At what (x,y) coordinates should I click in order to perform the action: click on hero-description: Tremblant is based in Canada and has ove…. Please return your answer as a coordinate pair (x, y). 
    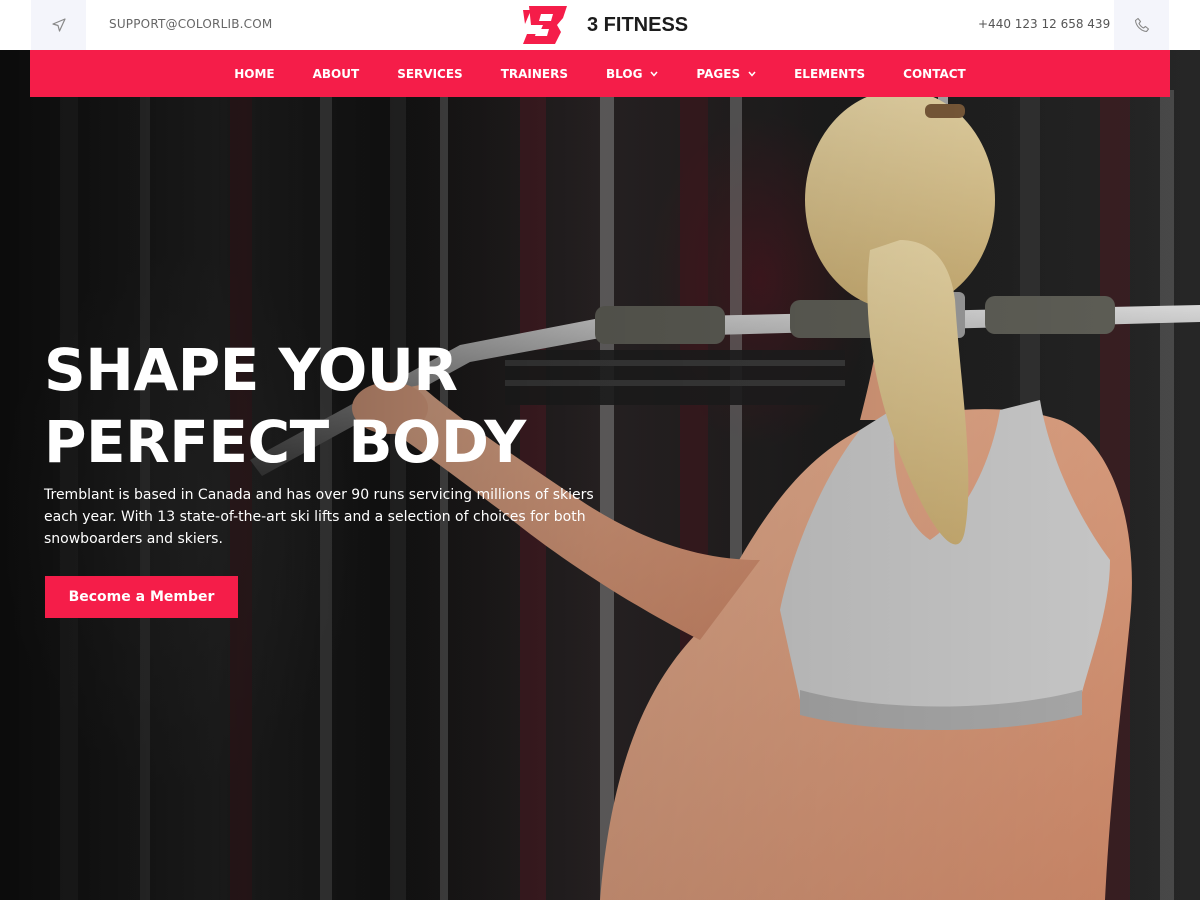
    Looking at the image, I should click on (319, 517).